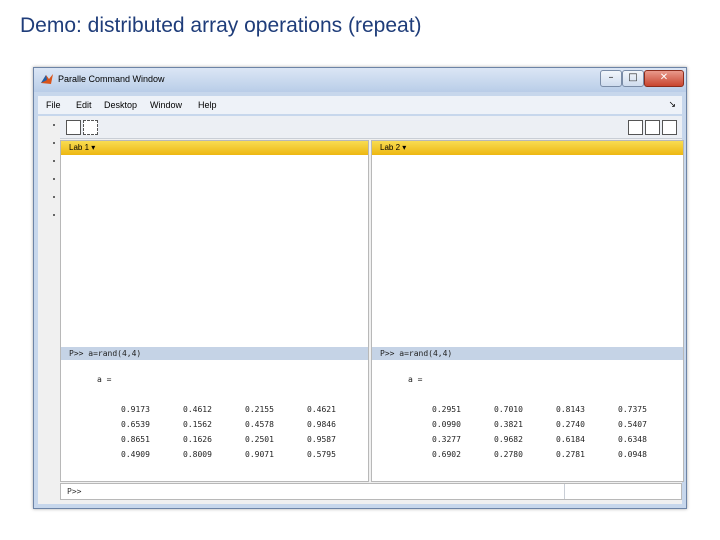  I want to click on title-bar: Paralle Command Window – □ ✕, so click(360, 80).